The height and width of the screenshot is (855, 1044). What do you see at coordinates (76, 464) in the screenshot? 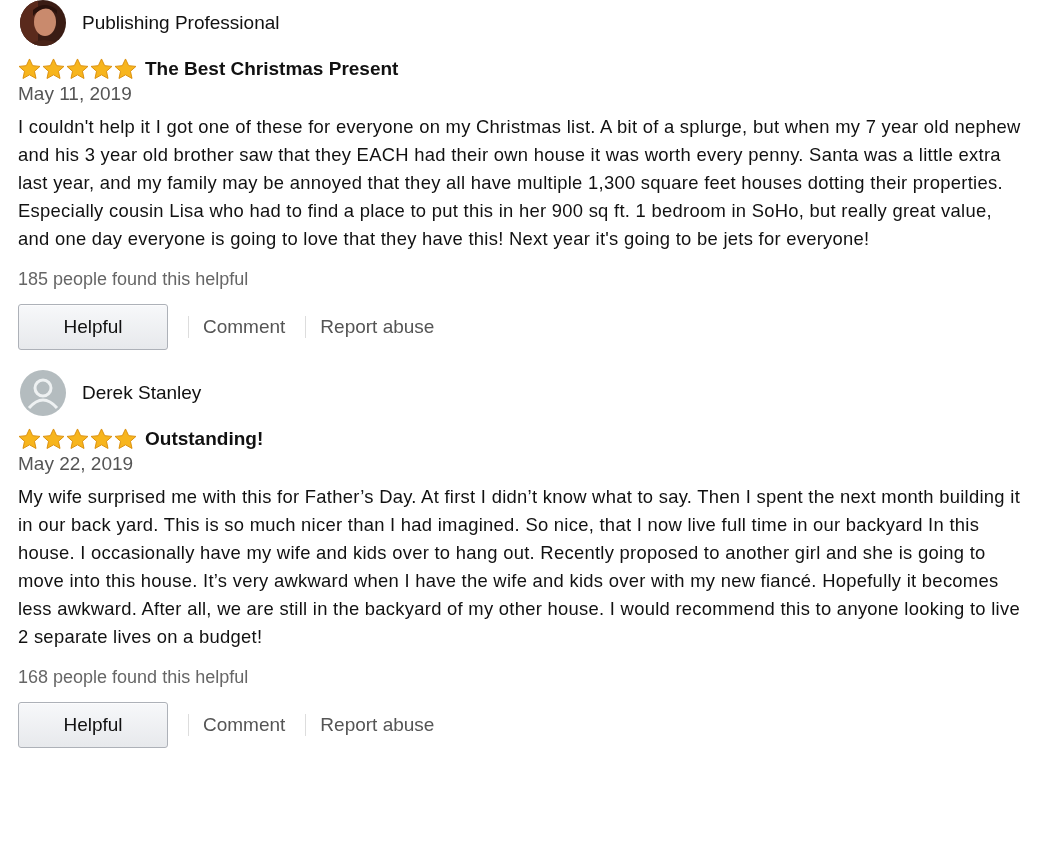
I see `review-date: May 22, 2019` at bounding box center [76, 464].